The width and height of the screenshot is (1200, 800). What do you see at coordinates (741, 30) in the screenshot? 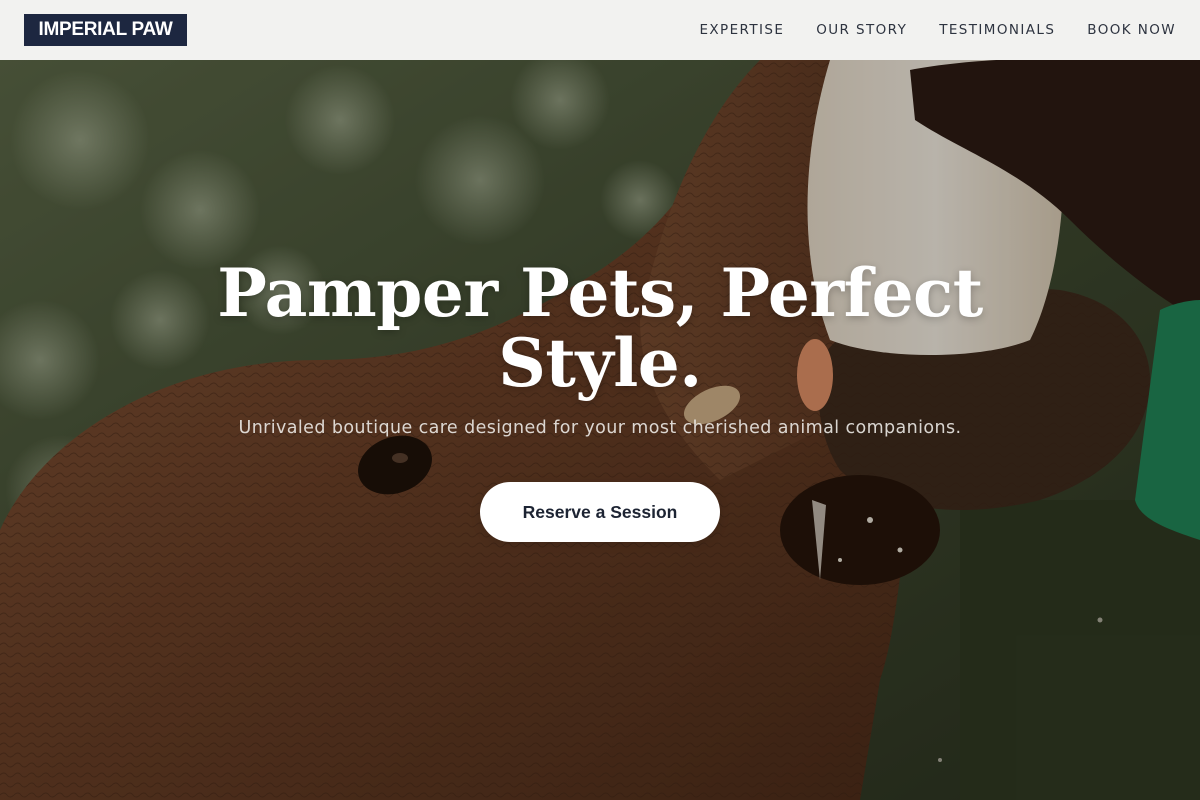
I see `nav-link-expertise: EXPERTISE` at bounding box center [741, 30].